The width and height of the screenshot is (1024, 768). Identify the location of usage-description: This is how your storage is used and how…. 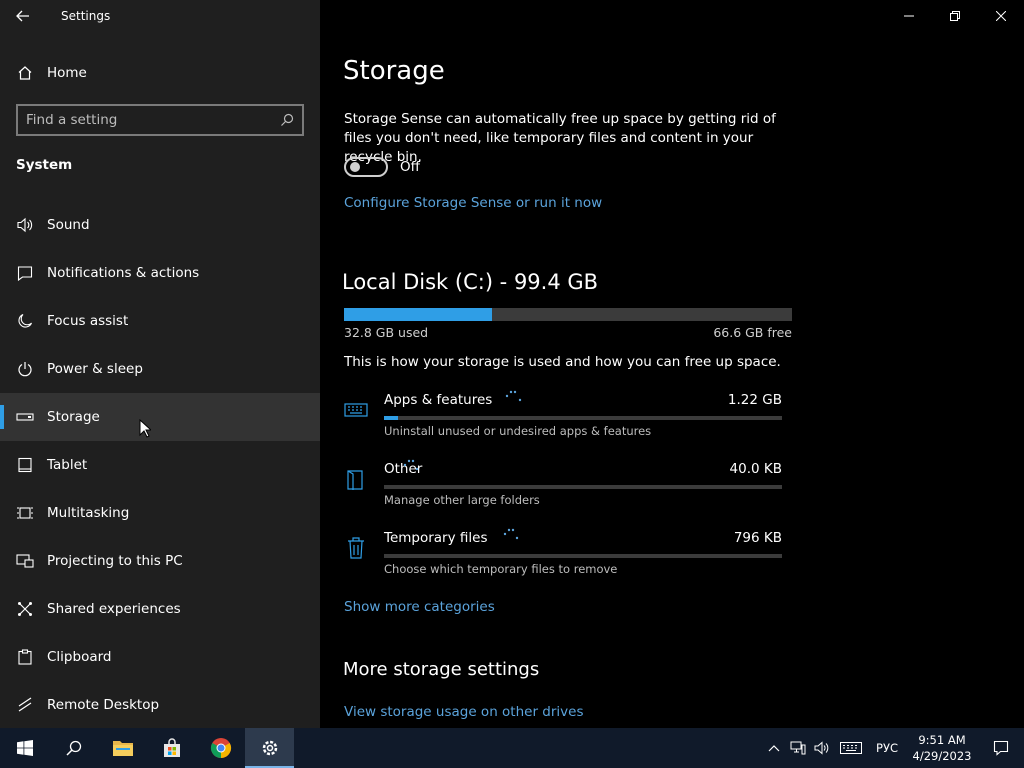
(562, 362).